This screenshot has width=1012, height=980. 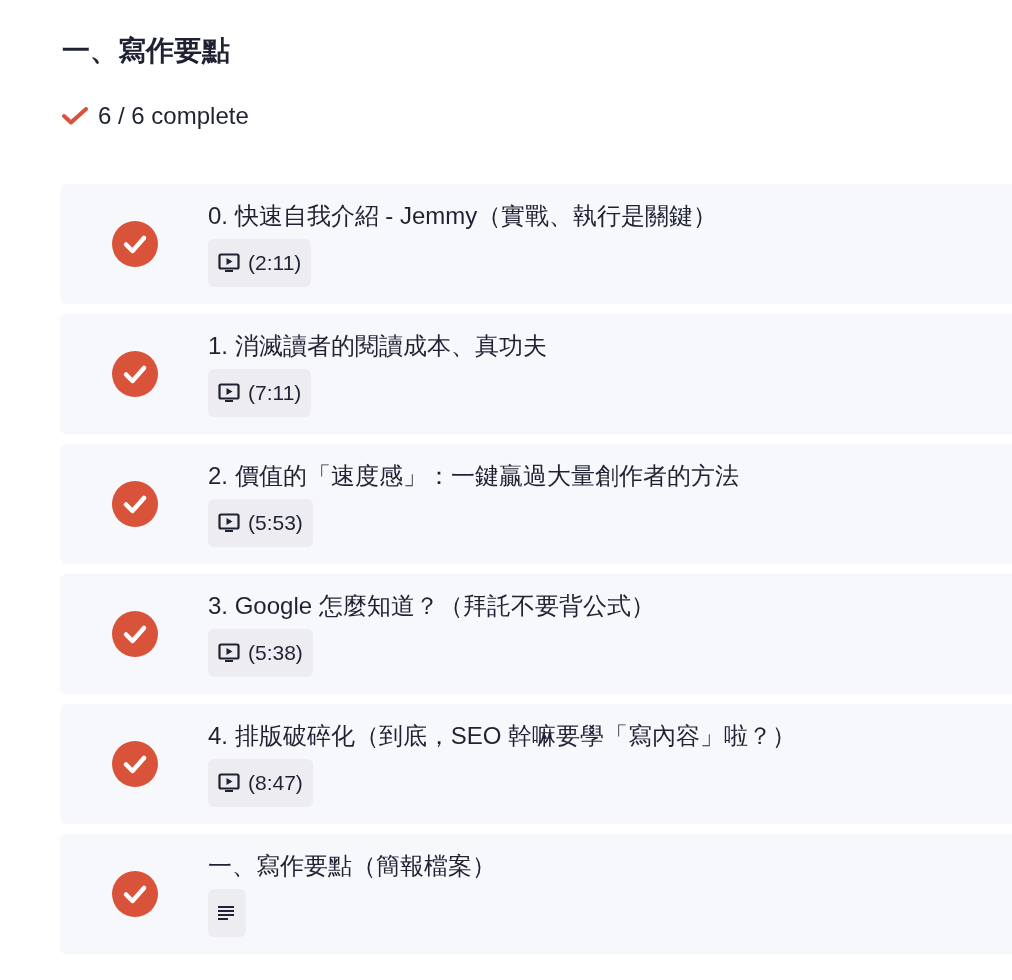 What do you see at coordinates (173, 116) in the screenshot?
I see `progress-text: 6 / 6 complete` at bounding box center [173, 116].